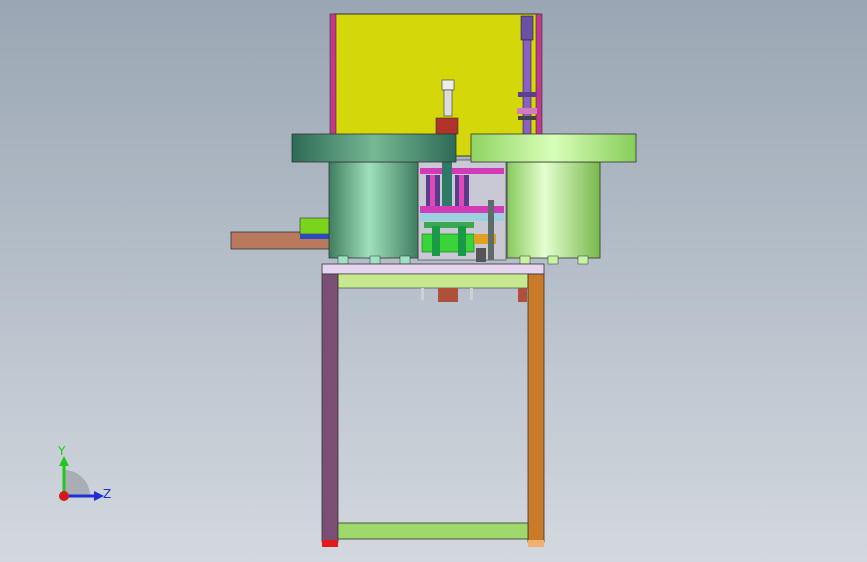 The width and height of the screenshot is (867, 562). I want to click on central-mechanism, so click(462, 210).